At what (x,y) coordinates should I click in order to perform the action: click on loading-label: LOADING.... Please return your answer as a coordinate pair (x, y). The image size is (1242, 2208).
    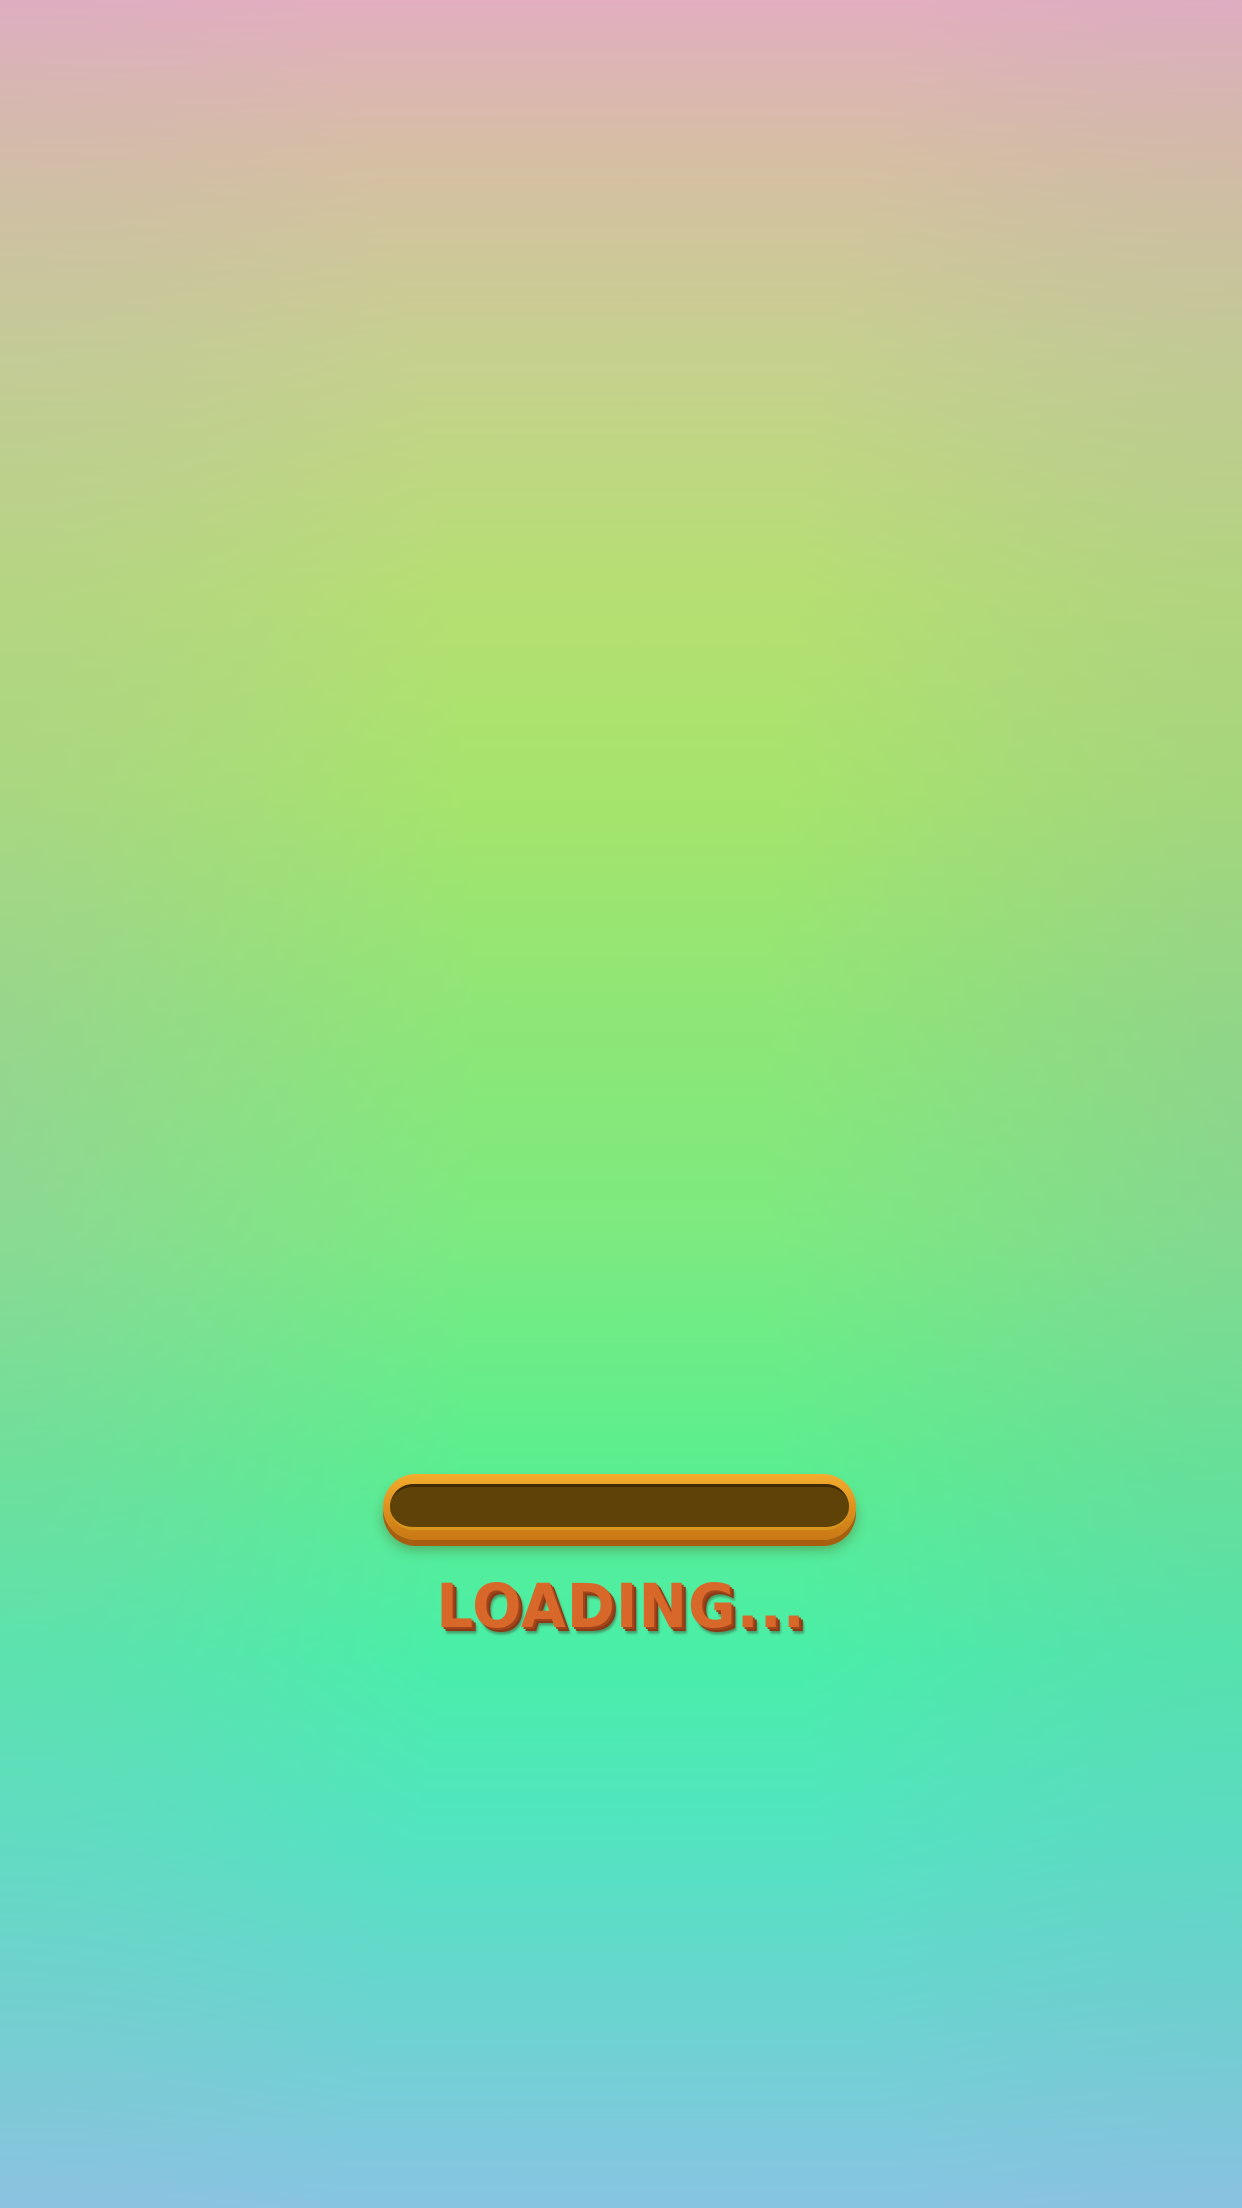
    Looking at the image, I should click on (621, 1606).